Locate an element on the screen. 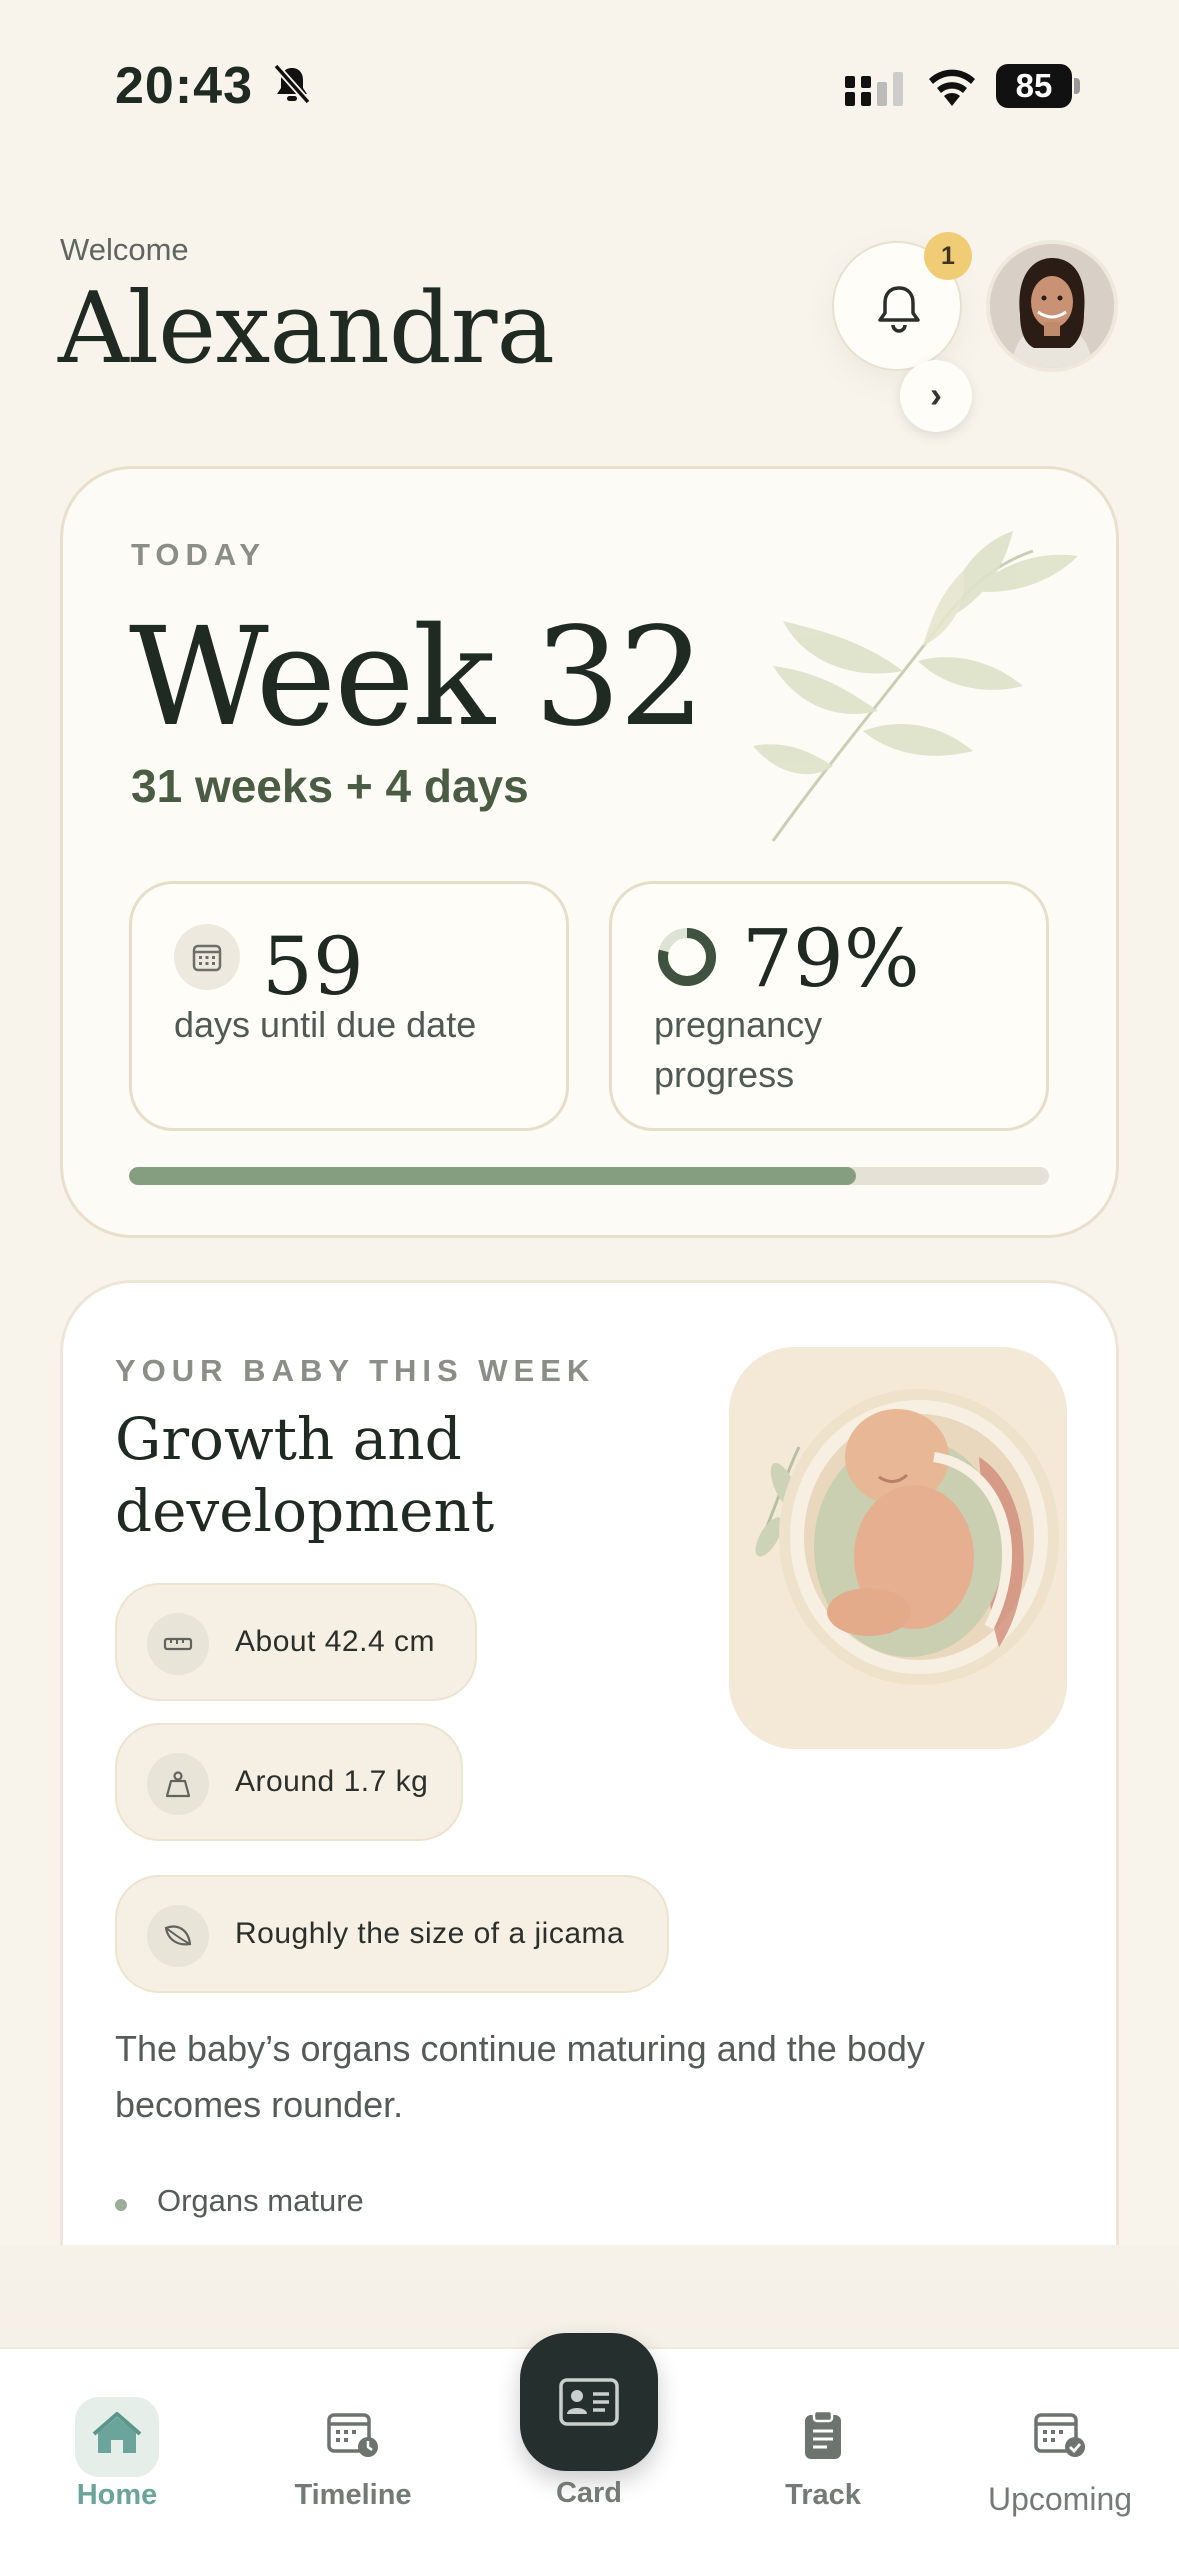  tab-timeline: Timeline is located at coordinates (353, 2457).